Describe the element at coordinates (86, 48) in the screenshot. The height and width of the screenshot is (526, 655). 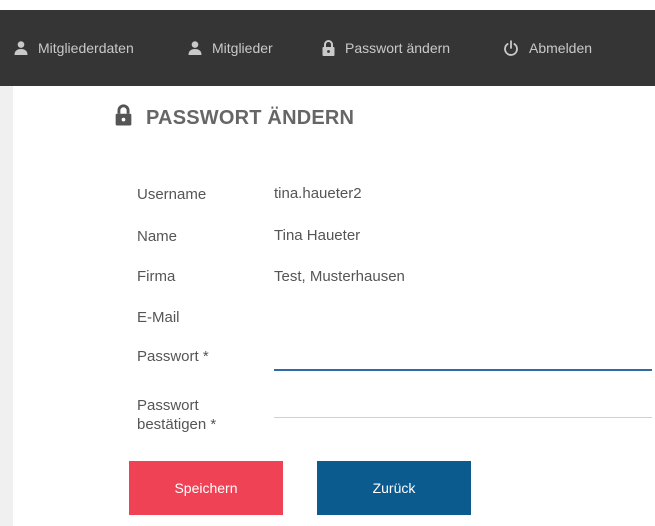
I see `nav-item-label: Mitgliederdaten` at that location.